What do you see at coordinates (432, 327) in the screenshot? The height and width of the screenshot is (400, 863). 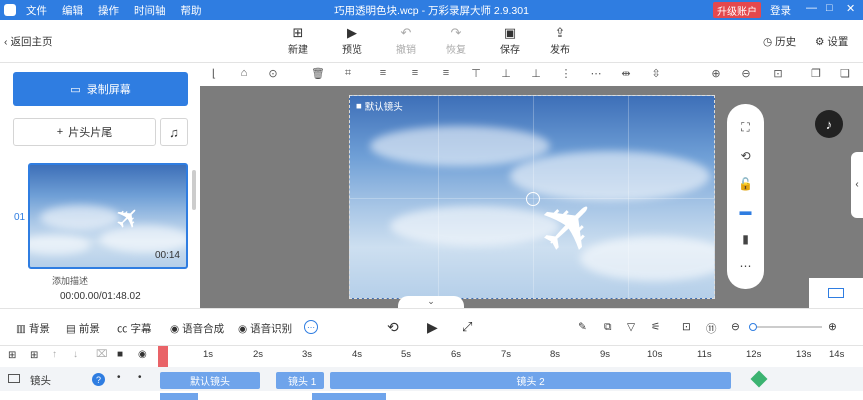 I see `play-icon: ▶` at bounding box center [432, 327].